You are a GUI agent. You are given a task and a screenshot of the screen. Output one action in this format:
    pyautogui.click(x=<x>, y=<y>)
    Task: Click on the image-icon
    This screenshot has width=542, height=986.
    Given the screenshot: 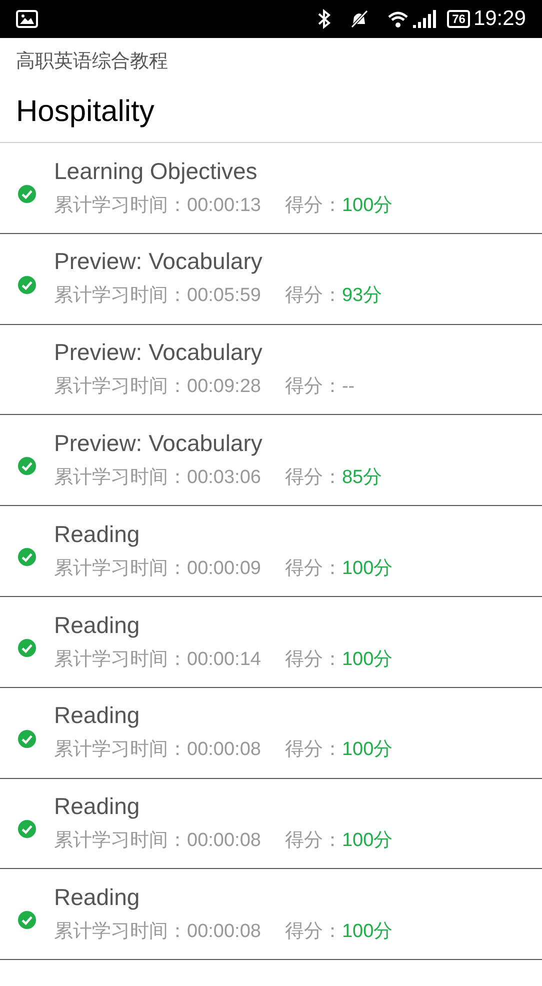 What is the action you would take?
    pyautogui.click(x=27, y=19)
    